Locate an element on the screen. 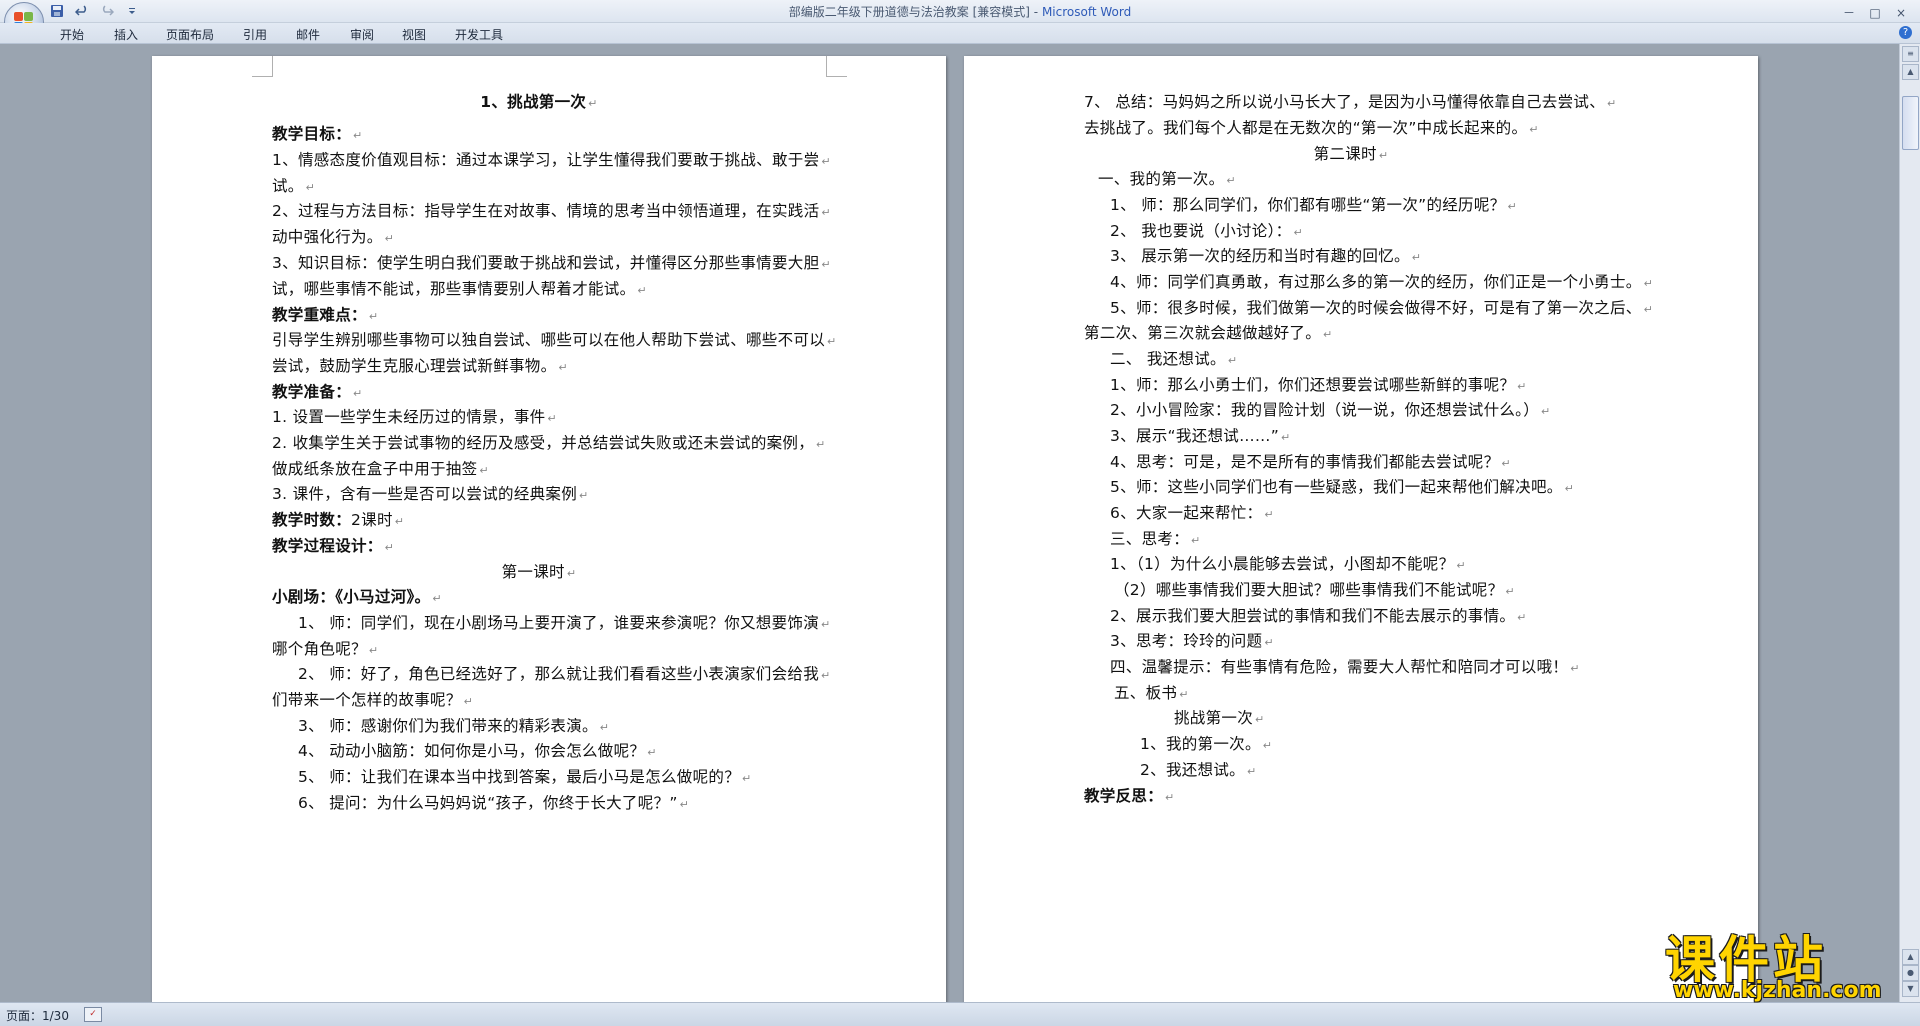 Image resolution: width=1920 pixels, height=1026 pixels. line-text: 4、思考：可是，是不是所有的事情我们都能去尝试呢？ is located at coordinates (1305, 462).